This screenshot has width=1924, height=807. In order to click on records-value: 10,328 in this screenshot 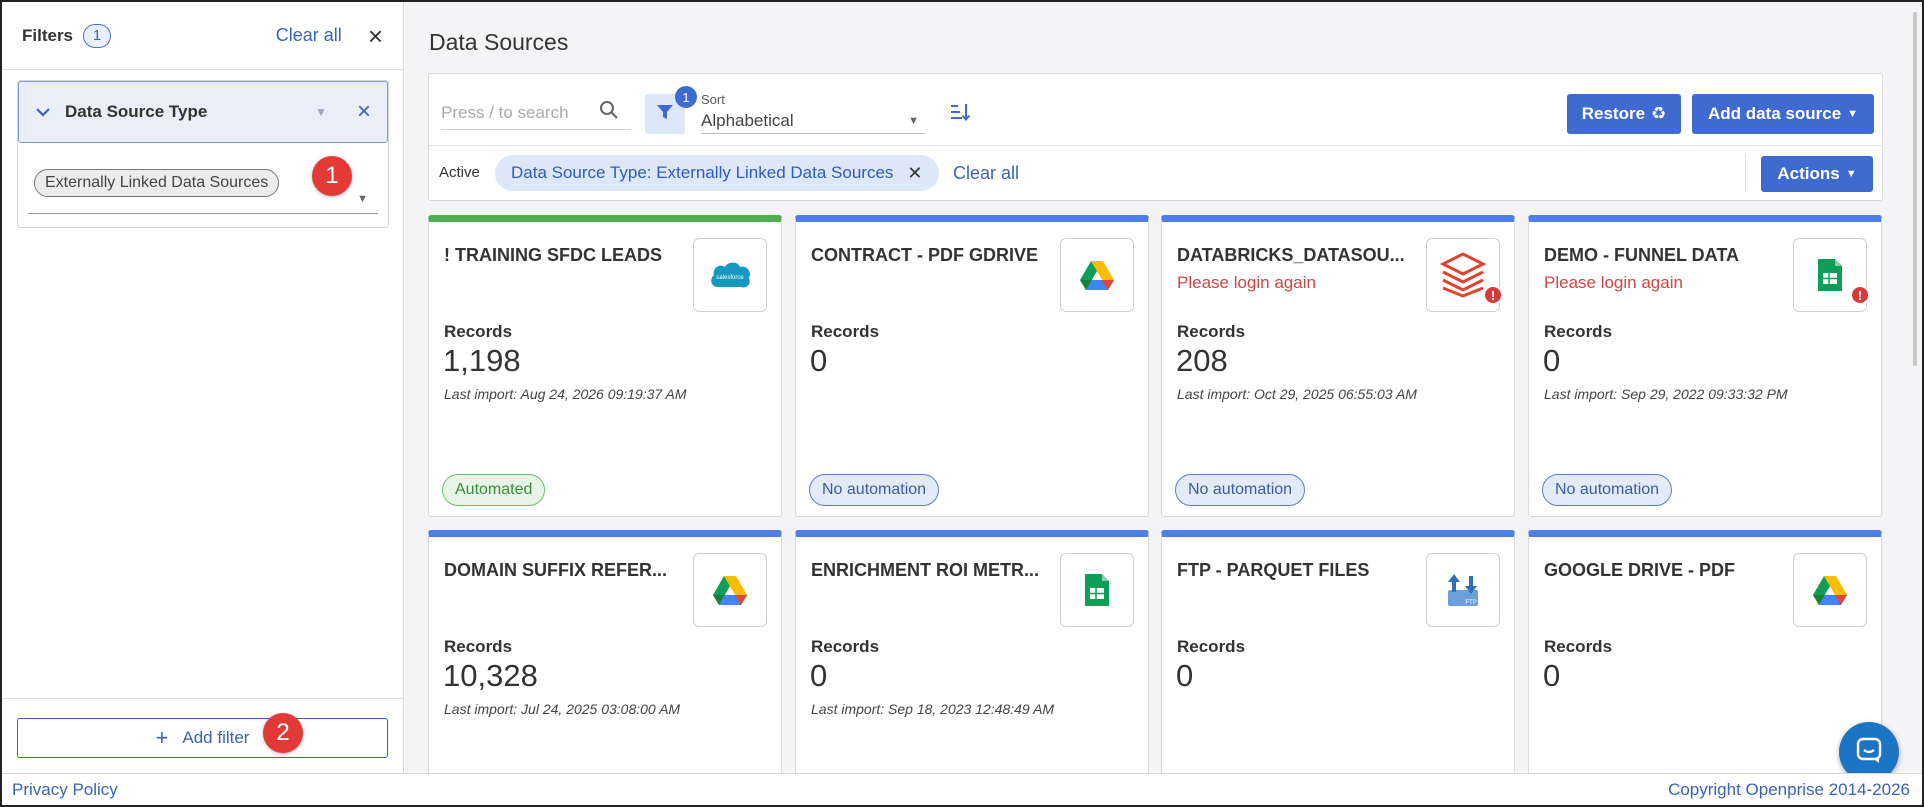, I will do `click(490, 675)`.